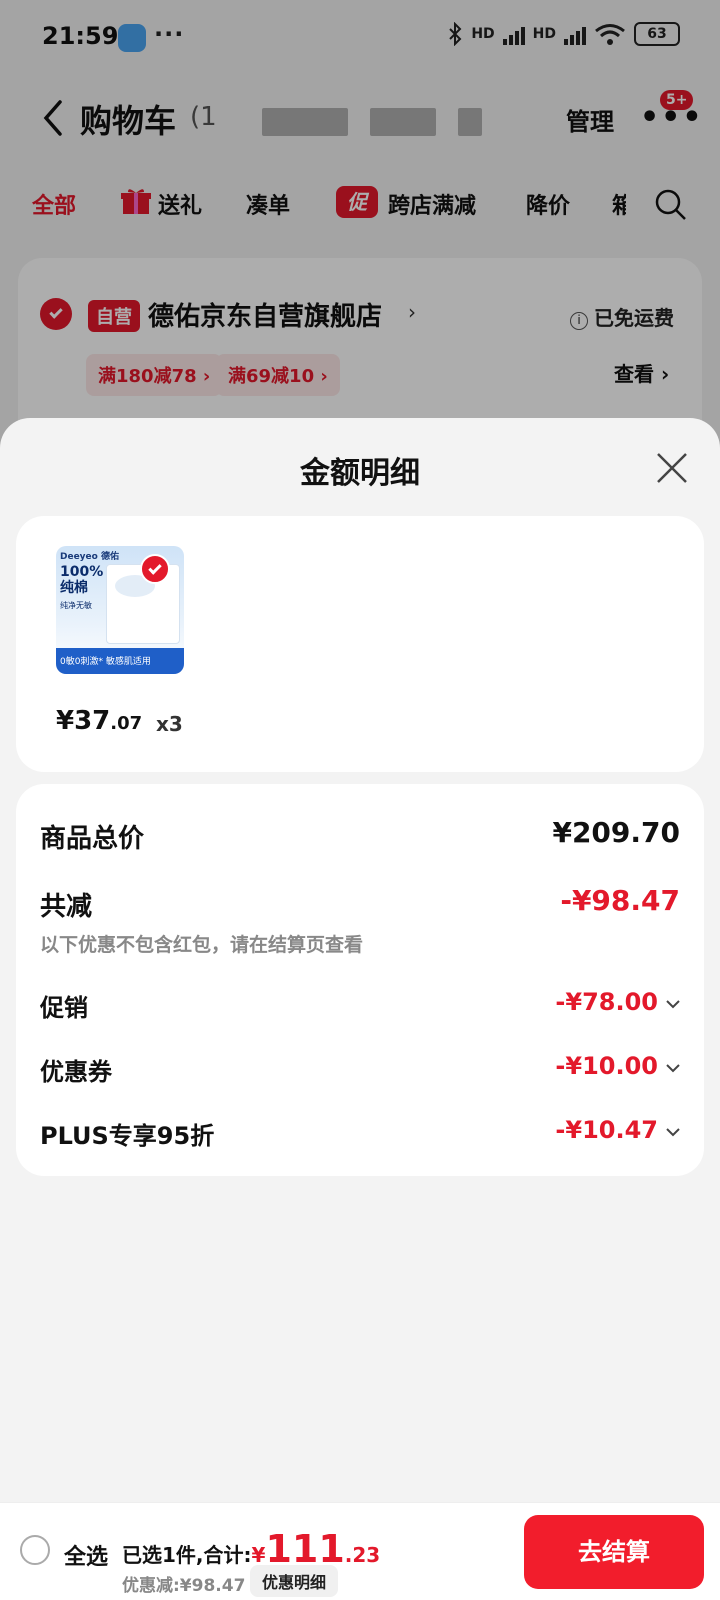  Describe the element at coordinates (332, 758) in the screenshot. I see `watermark: 阿妥妥` at that location.